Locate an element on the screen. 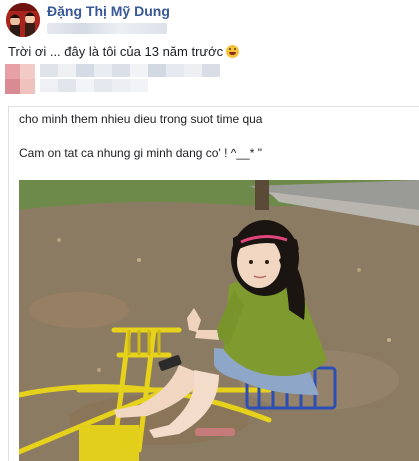 The height and width of the screenshot is (461, 419). author-avatar is located at coordinates (23, 20).